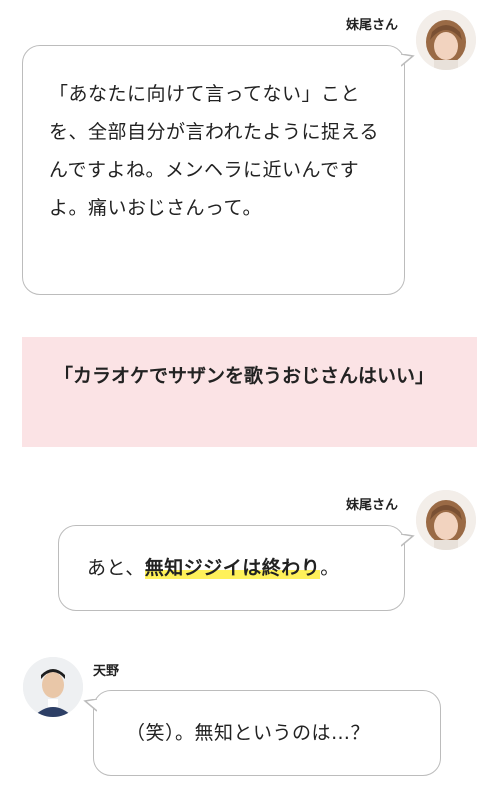  What do you see at coordinates (116, 568) in the screenshot?
I see `message-text-2-before: あと、` at bounding box center [116, 568].